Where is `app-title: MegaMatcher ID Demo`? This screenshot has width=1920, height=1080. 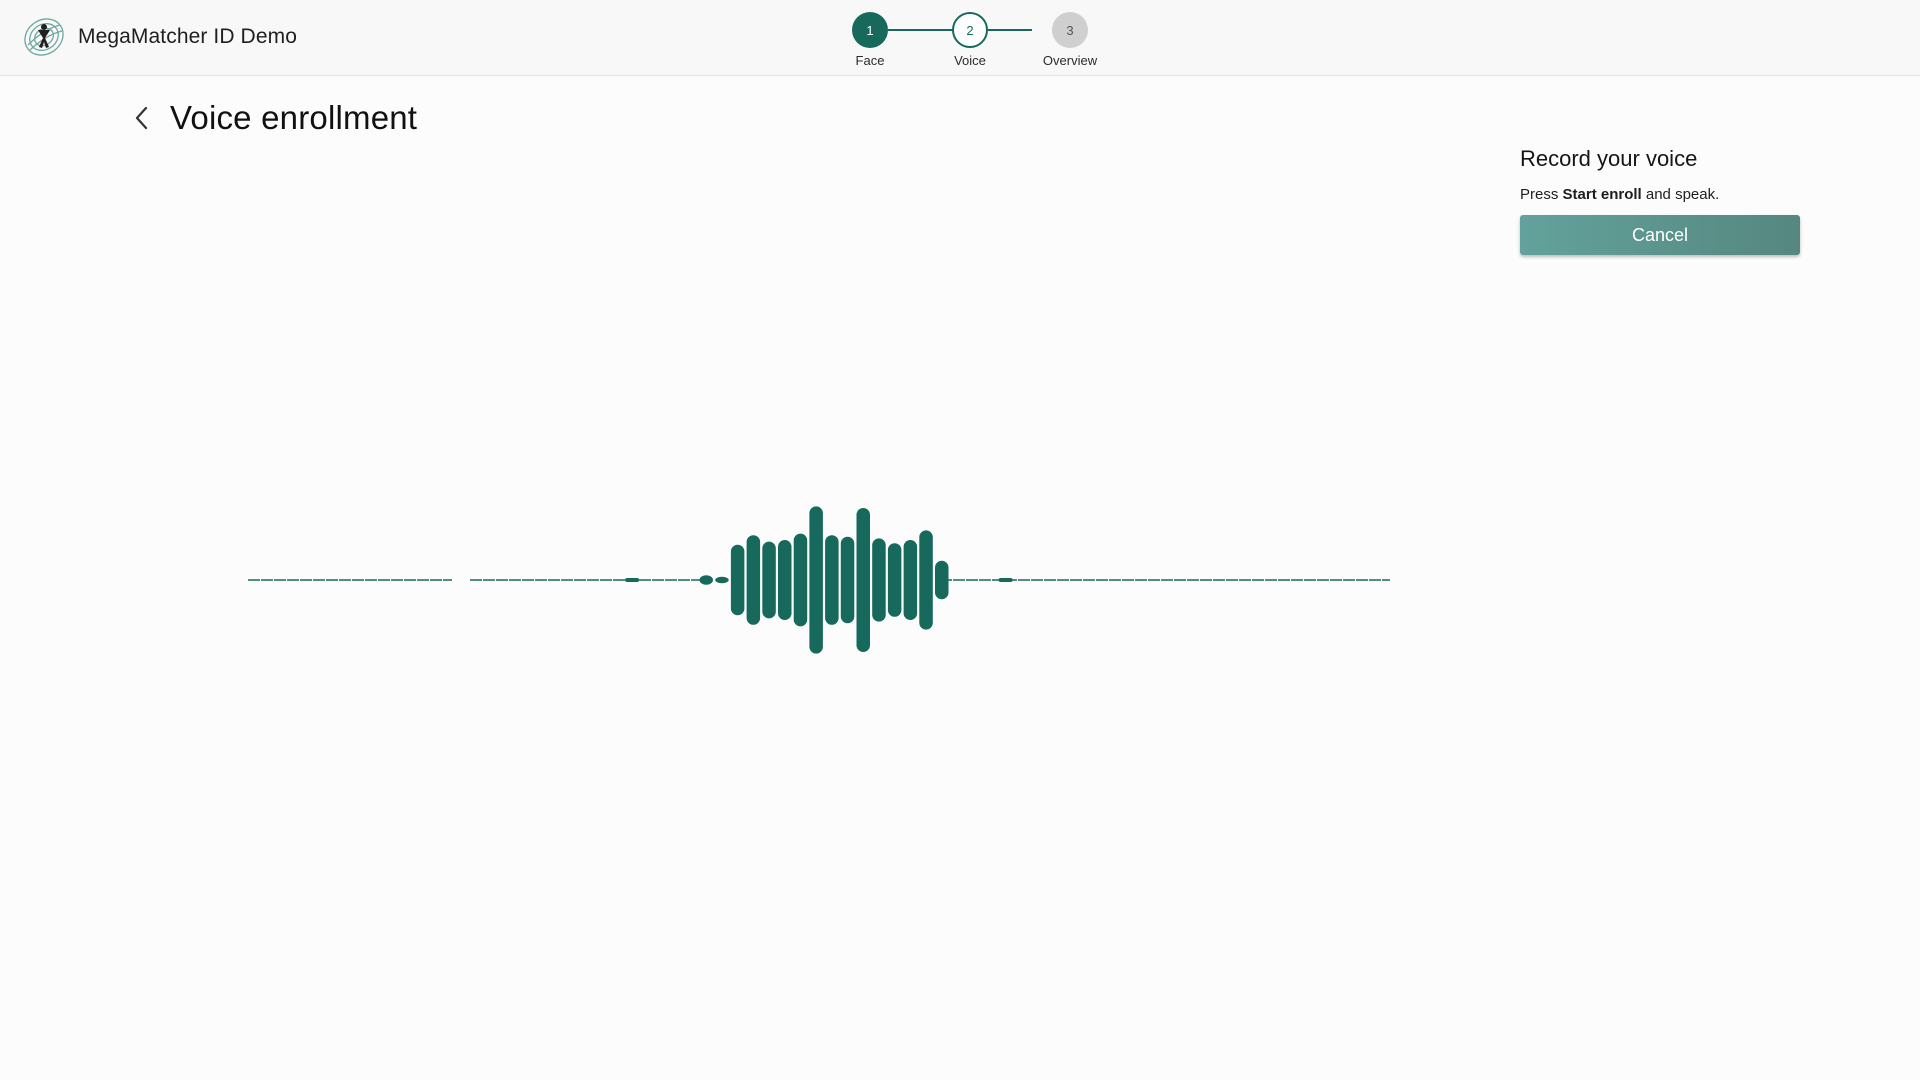
app-title: MegaMatcher ID Demo is located at coordinates (187, 36).